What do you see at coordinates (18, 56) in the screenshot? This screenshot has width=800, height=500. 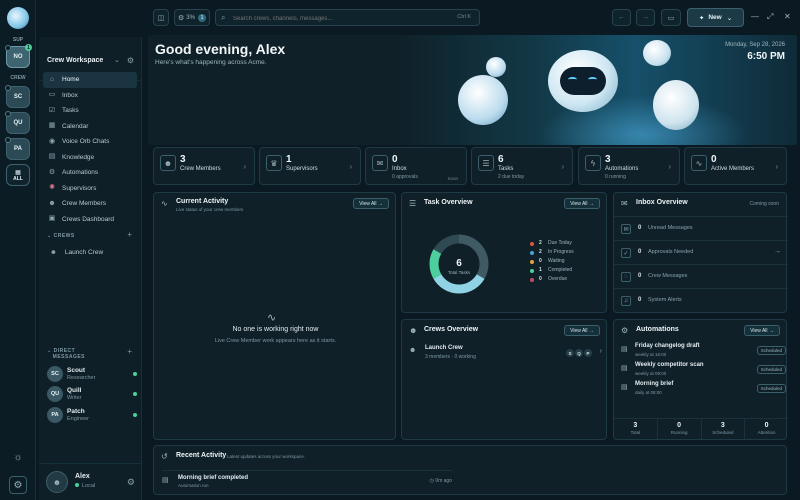 I see `rail-workspace-no: NO 1` at bounding box center [18, 56].